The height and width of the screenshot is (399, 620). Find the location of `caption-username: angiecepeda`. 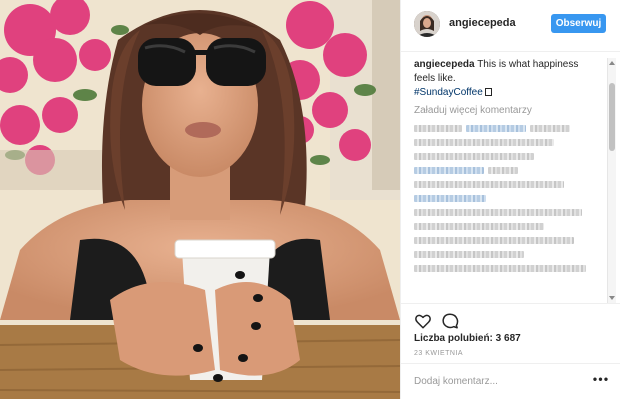

caption-username: angiecepeda is located at coordinates (444, 64).